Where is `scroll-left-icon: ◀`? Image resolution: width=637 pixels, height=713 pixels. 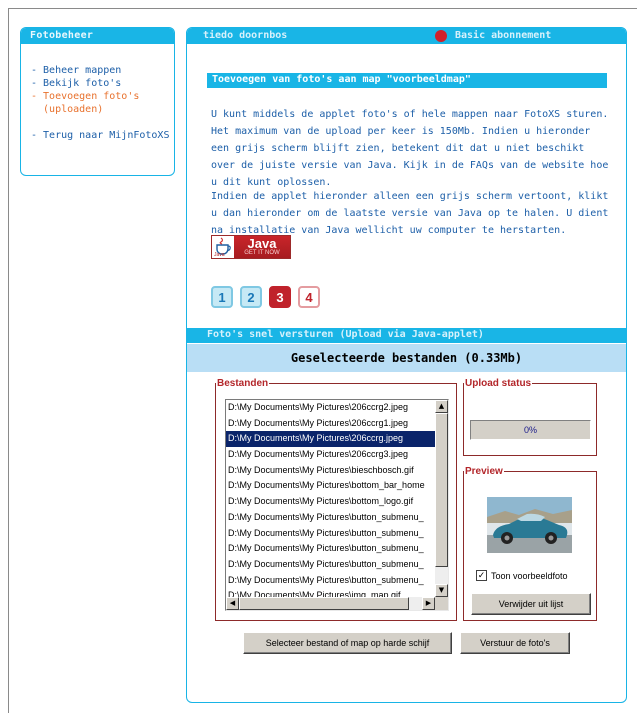 scroll-left-icon: ◀ is located at coordinates (232, 603).